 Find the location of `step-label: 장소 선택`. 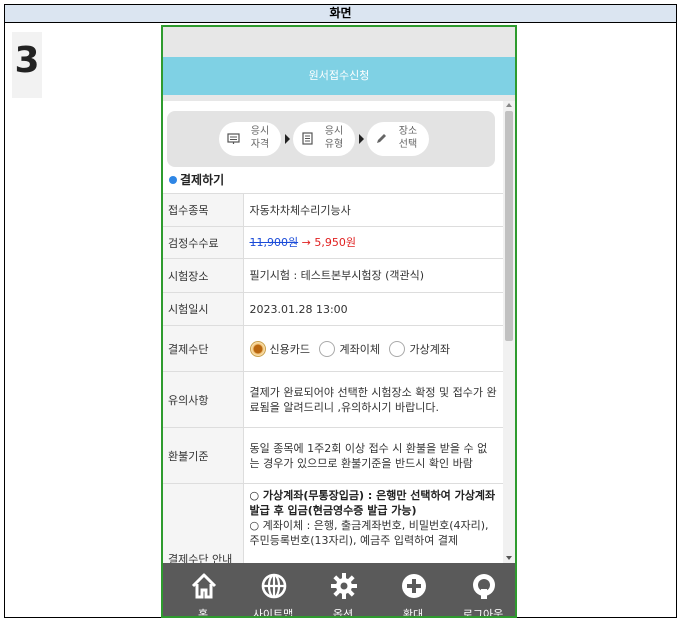

step-label: 장소 선택 is located at coordinates (408, 138).